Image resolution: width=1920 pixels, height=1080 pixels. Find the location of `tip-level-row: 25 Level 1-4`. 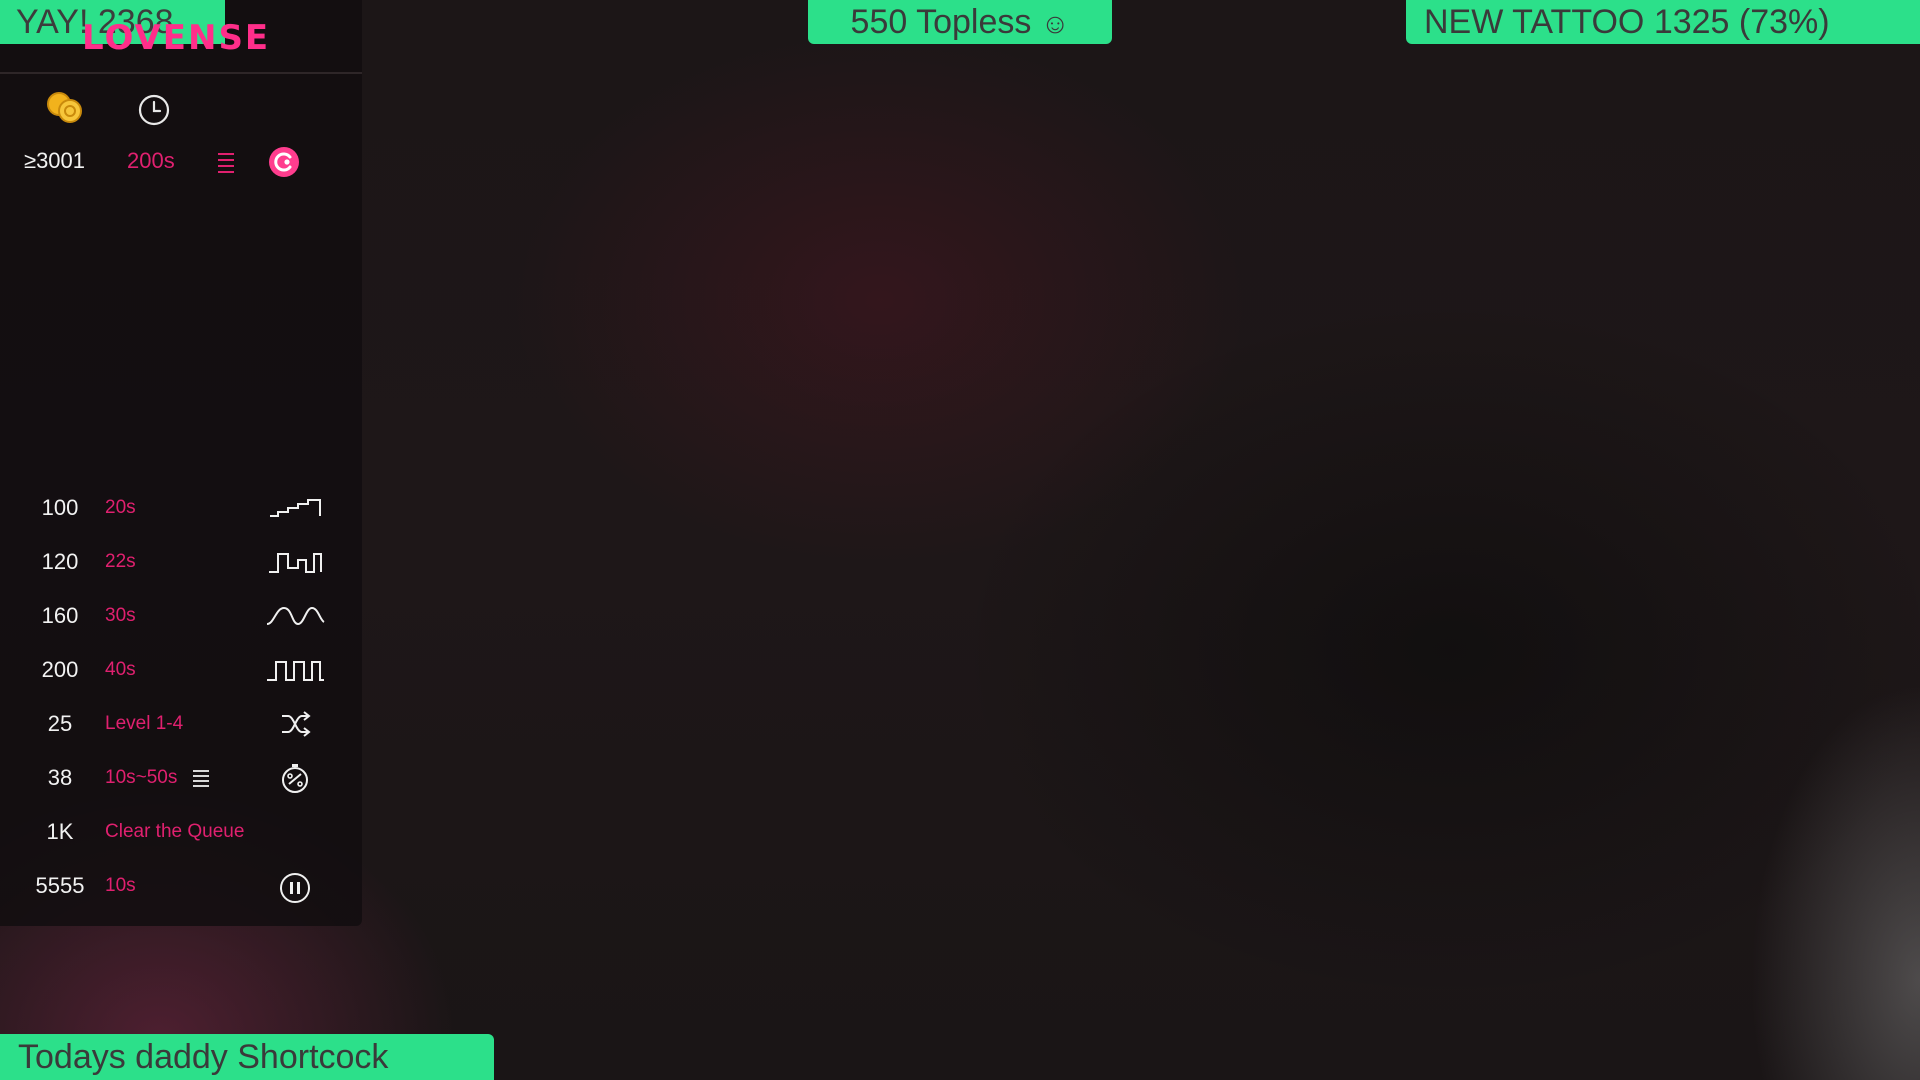

tip-level-row: 25 Level 1-4 is located at coordinates (181, 724).